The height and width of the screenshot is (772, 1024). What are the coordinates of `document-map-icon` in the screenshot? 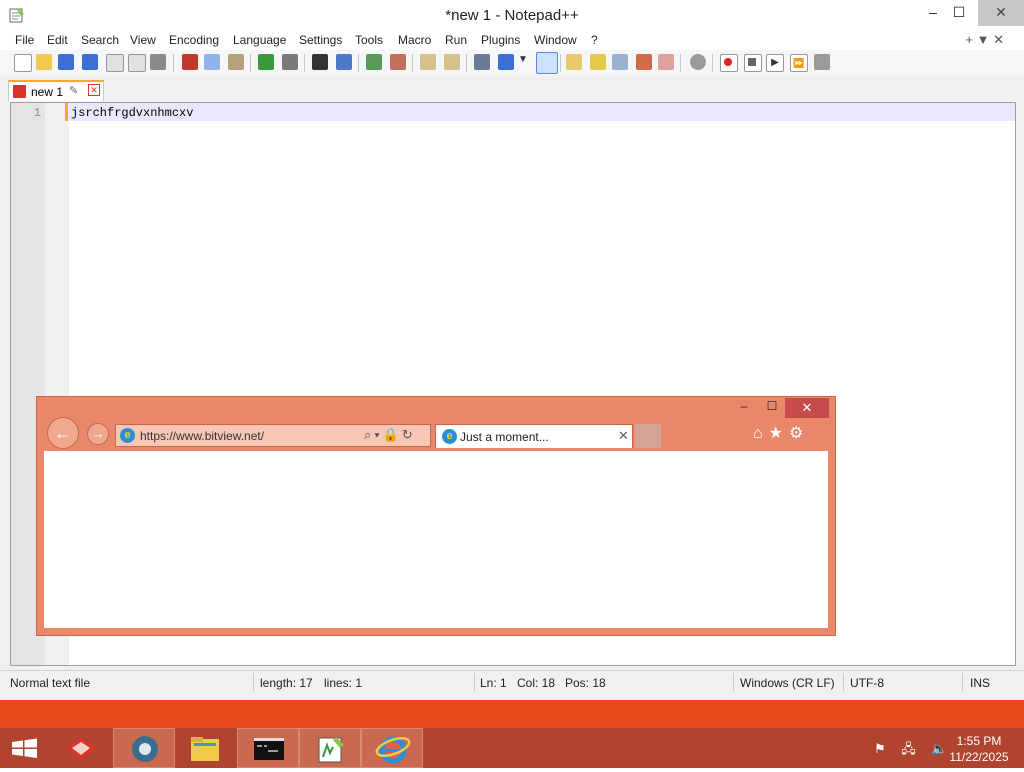 It's located at (598, 62).